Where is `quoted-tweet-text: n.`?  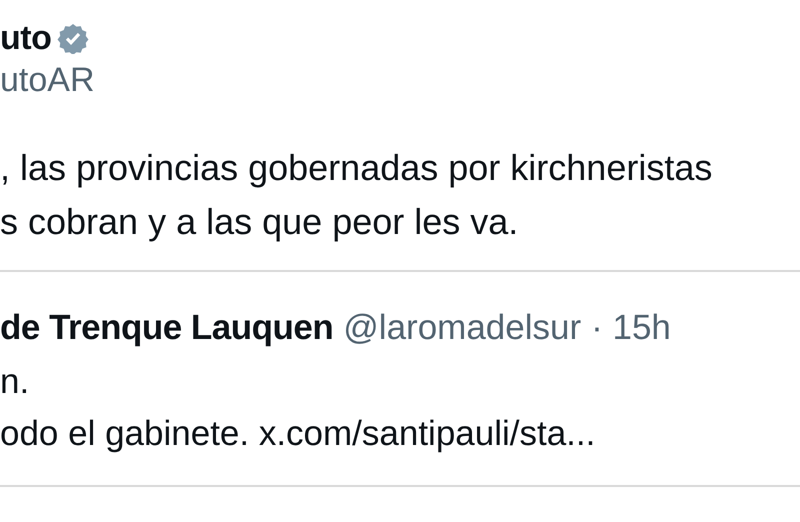 quoted-tweet-text: n. is located at coordinates (15, 382).